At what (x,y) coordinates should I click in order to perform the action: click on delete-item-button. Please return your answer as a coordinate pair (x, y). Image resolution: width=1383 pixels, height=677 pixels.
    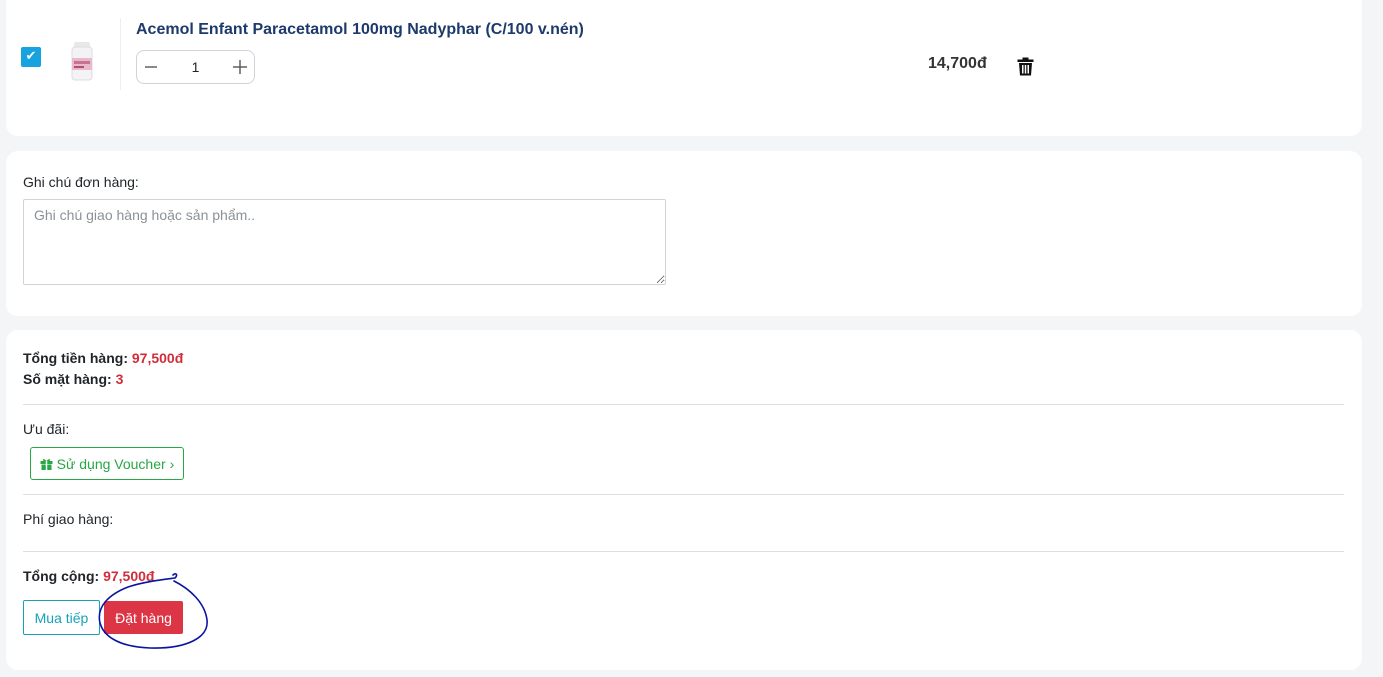
    Looking at the image, I should click on (1025, 66).